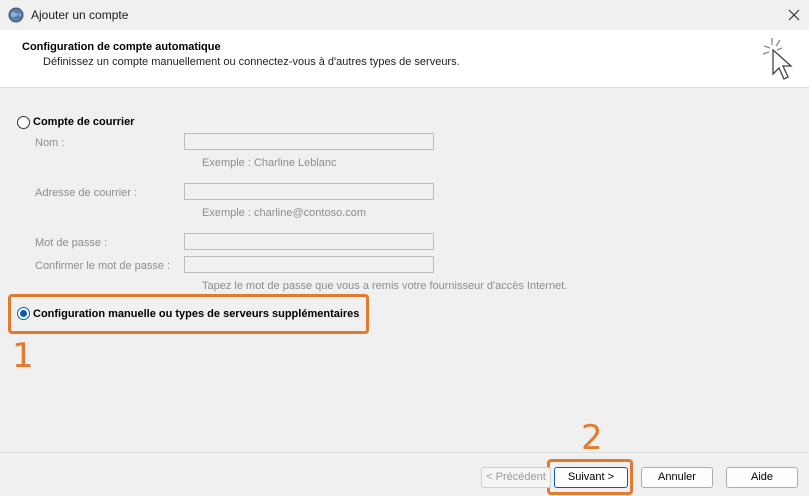  Describe the element at coordinates (269, 163) in the screenshot. I see `name-hint: Exemple : Charline Leblanc` at that location.